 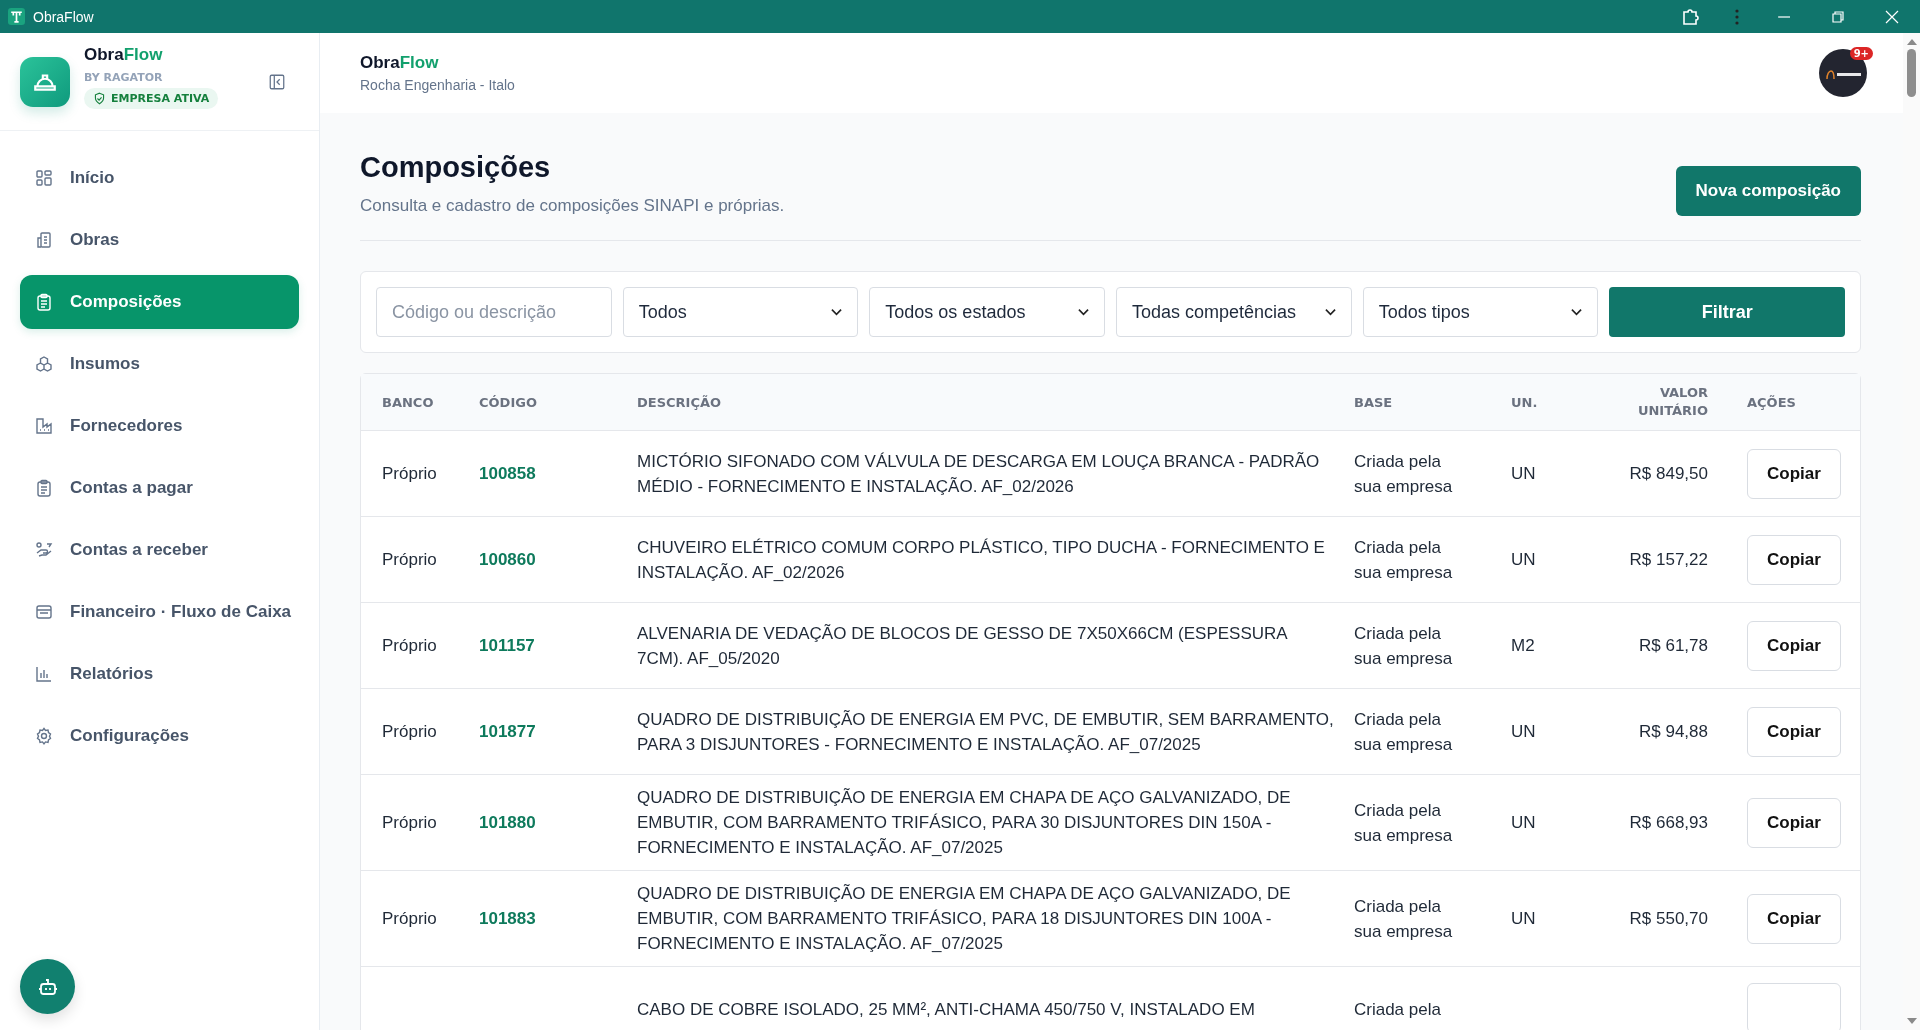 I want to click on table-cell: M2, so click(x=1523, y=645).